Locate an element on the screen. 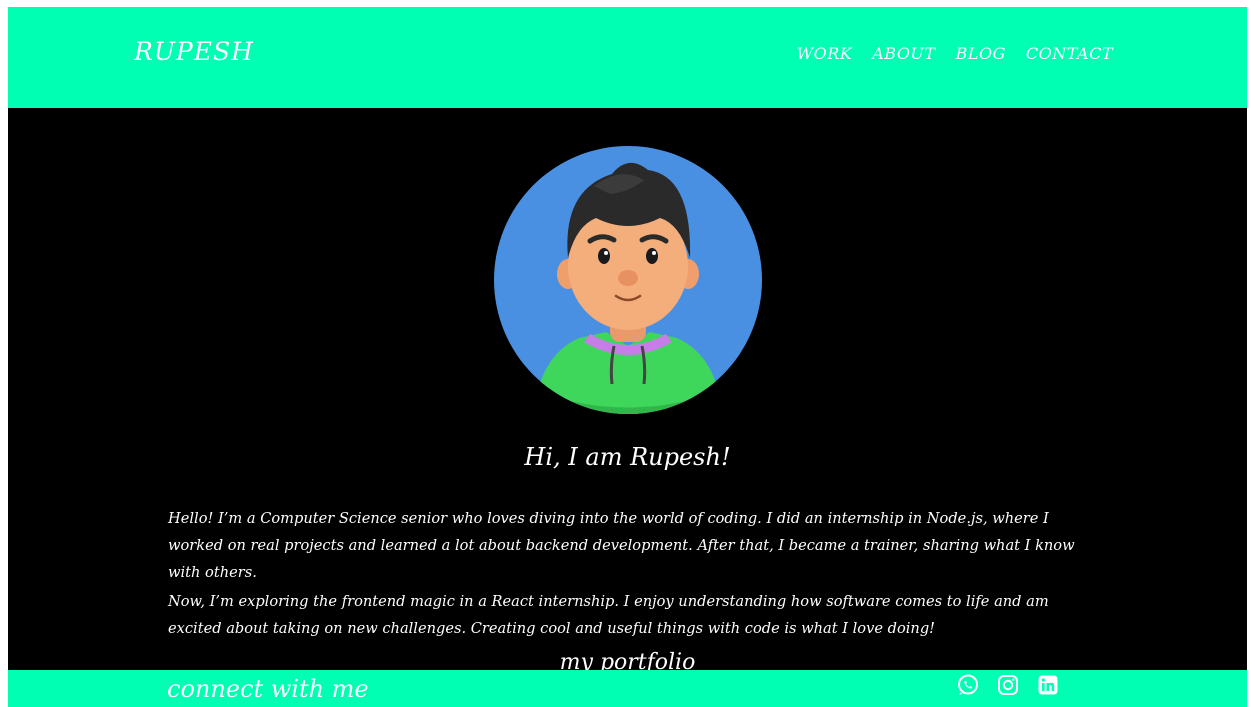 The width and height of the screenshot is (1255, 707). instagram-icon is located at coordinates (1008, 685).